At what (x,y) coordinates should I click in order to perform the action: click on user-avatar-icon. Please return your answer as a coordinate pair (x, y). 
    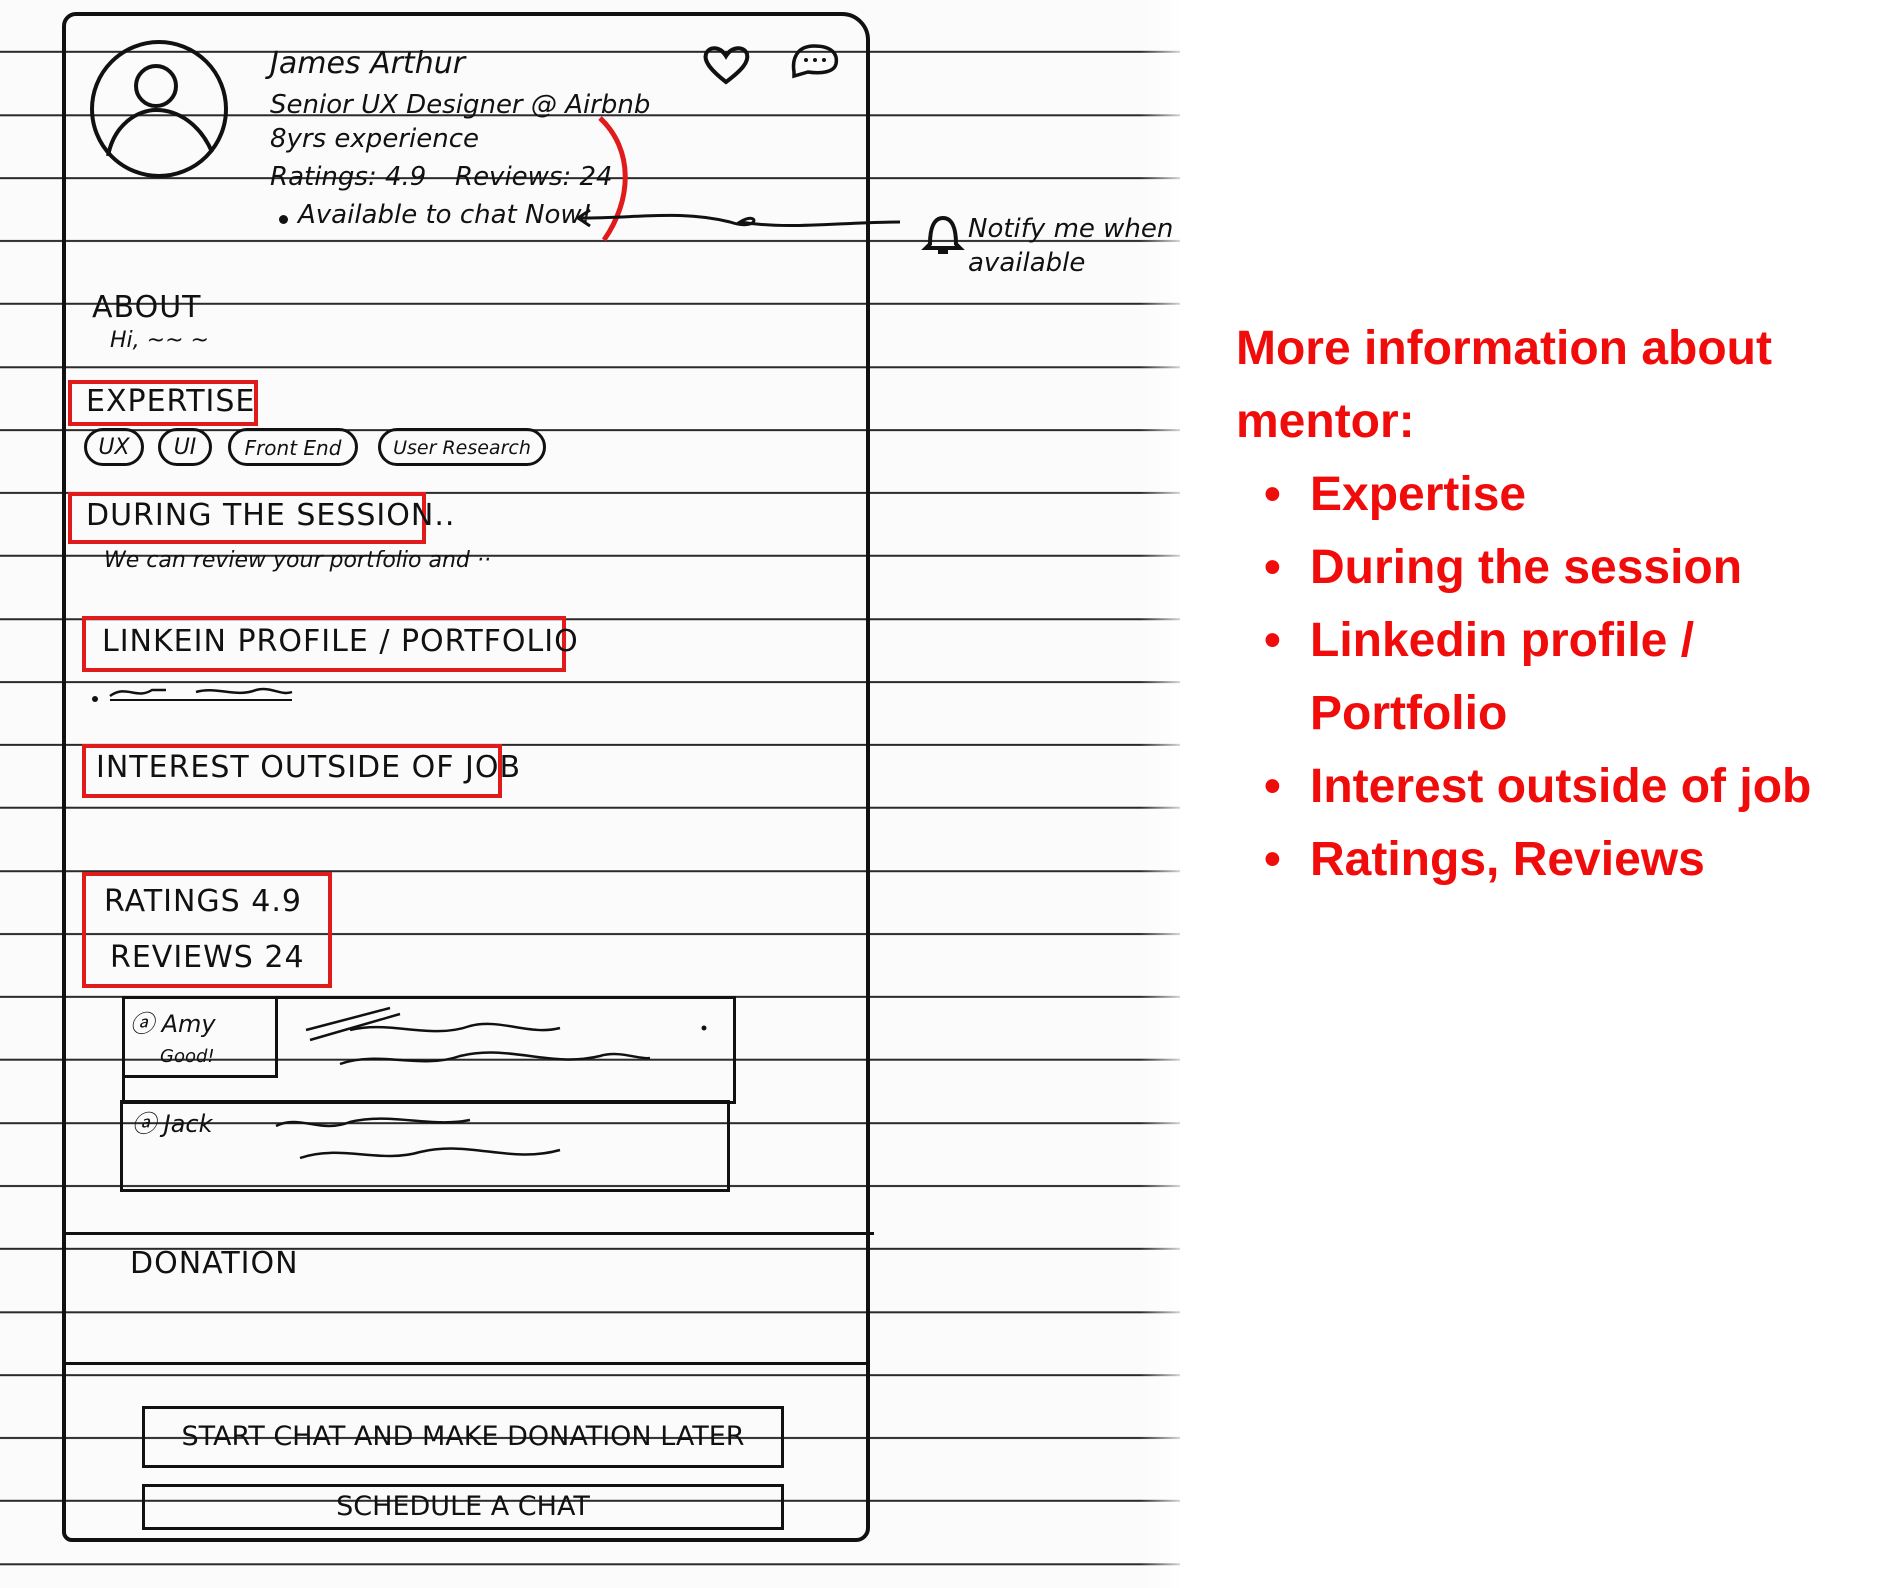
    Looking at the image, I should click on (159, 109).